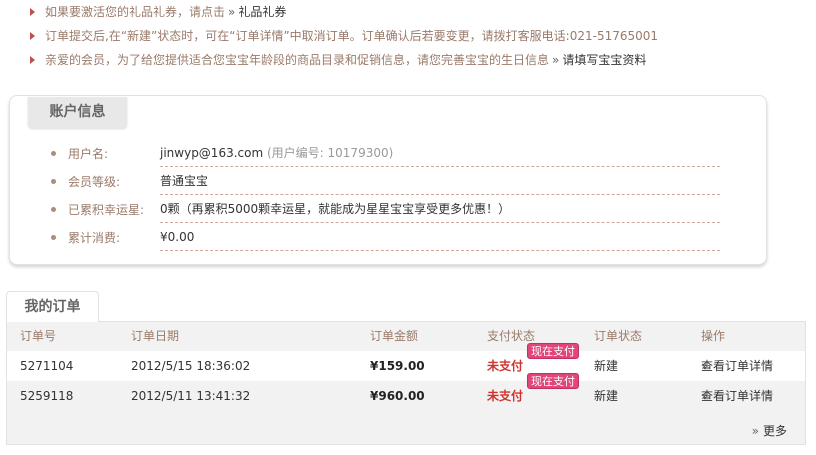 This screenshot has width=816, height=455. Describe the element at coordinates (94, 182) in the screenshot. I see `account-label: 会员等级:` at that location.